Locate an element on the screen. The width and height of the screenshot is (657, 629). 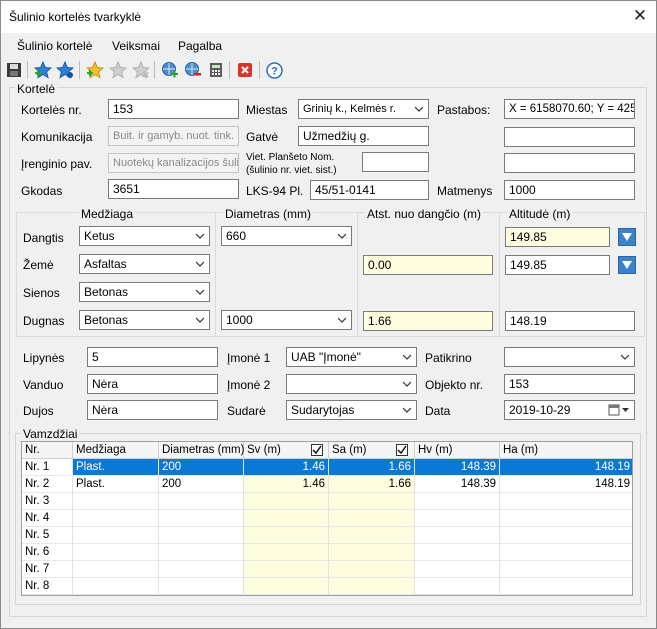
dangtis-diametras-select: 660 is located at coordinates (286, 236).